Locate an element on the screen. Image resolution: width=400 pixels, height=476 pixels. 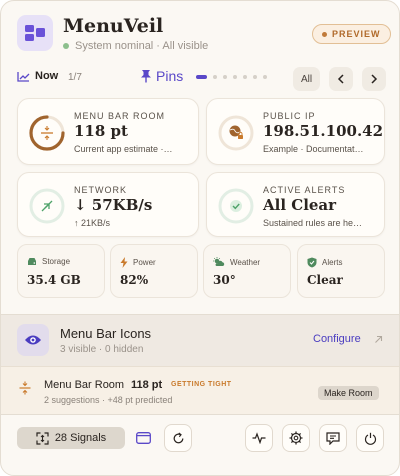
storage-tile: Storage 35.4 GB is located at coordinates (61, 271).